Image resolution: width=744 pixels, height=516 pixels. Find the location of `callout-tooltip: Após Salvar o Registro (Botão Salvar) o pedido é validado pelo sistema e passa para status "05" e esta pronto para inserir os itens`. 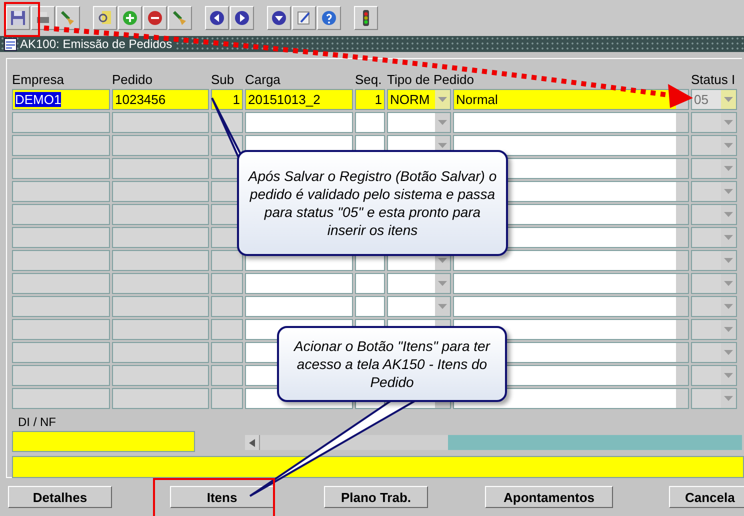

callout-tooltip: Após Salvar o Registro (Botão Salvar) o pedido é validado pelo sistema e passa para status "05" e esta pronto para inserir os itens is located at coordinates (372, 203).